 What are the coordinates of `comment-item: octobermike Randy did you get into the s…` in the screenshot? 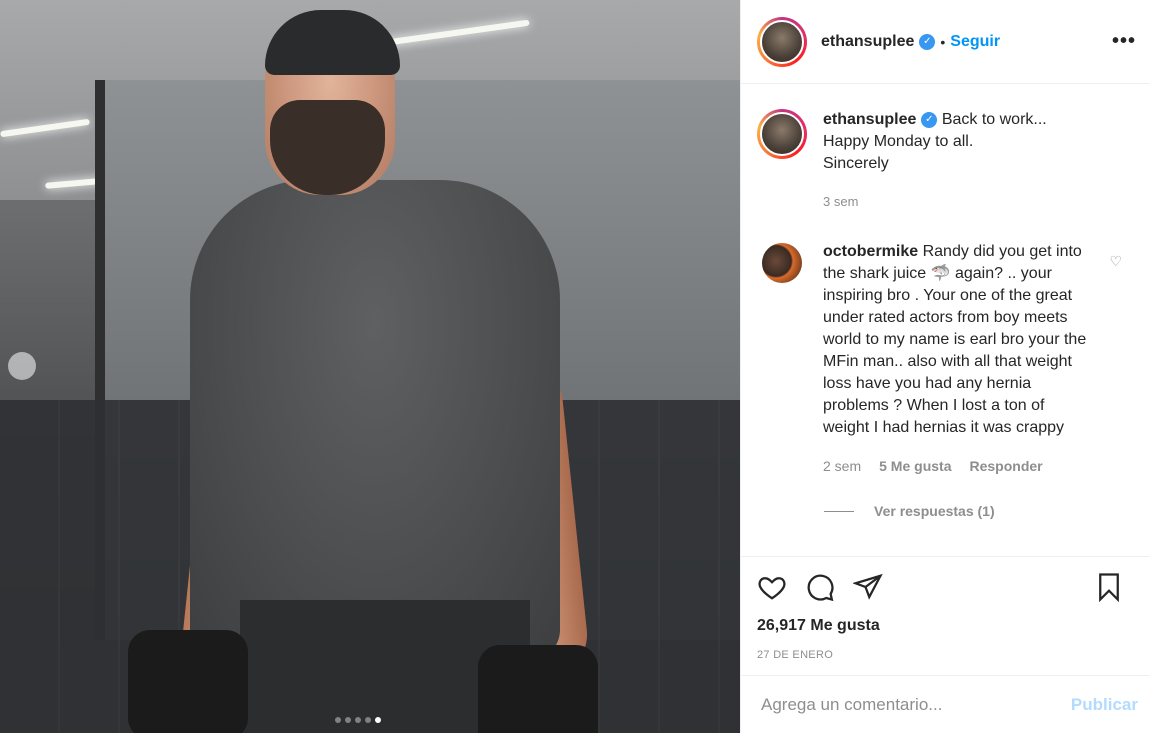 It's located at (945, 359).